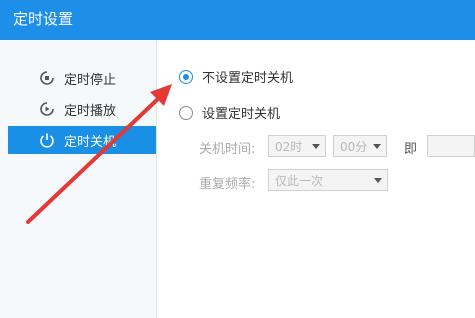  I want to click on set-shutdown-radio, so click(186, 112).